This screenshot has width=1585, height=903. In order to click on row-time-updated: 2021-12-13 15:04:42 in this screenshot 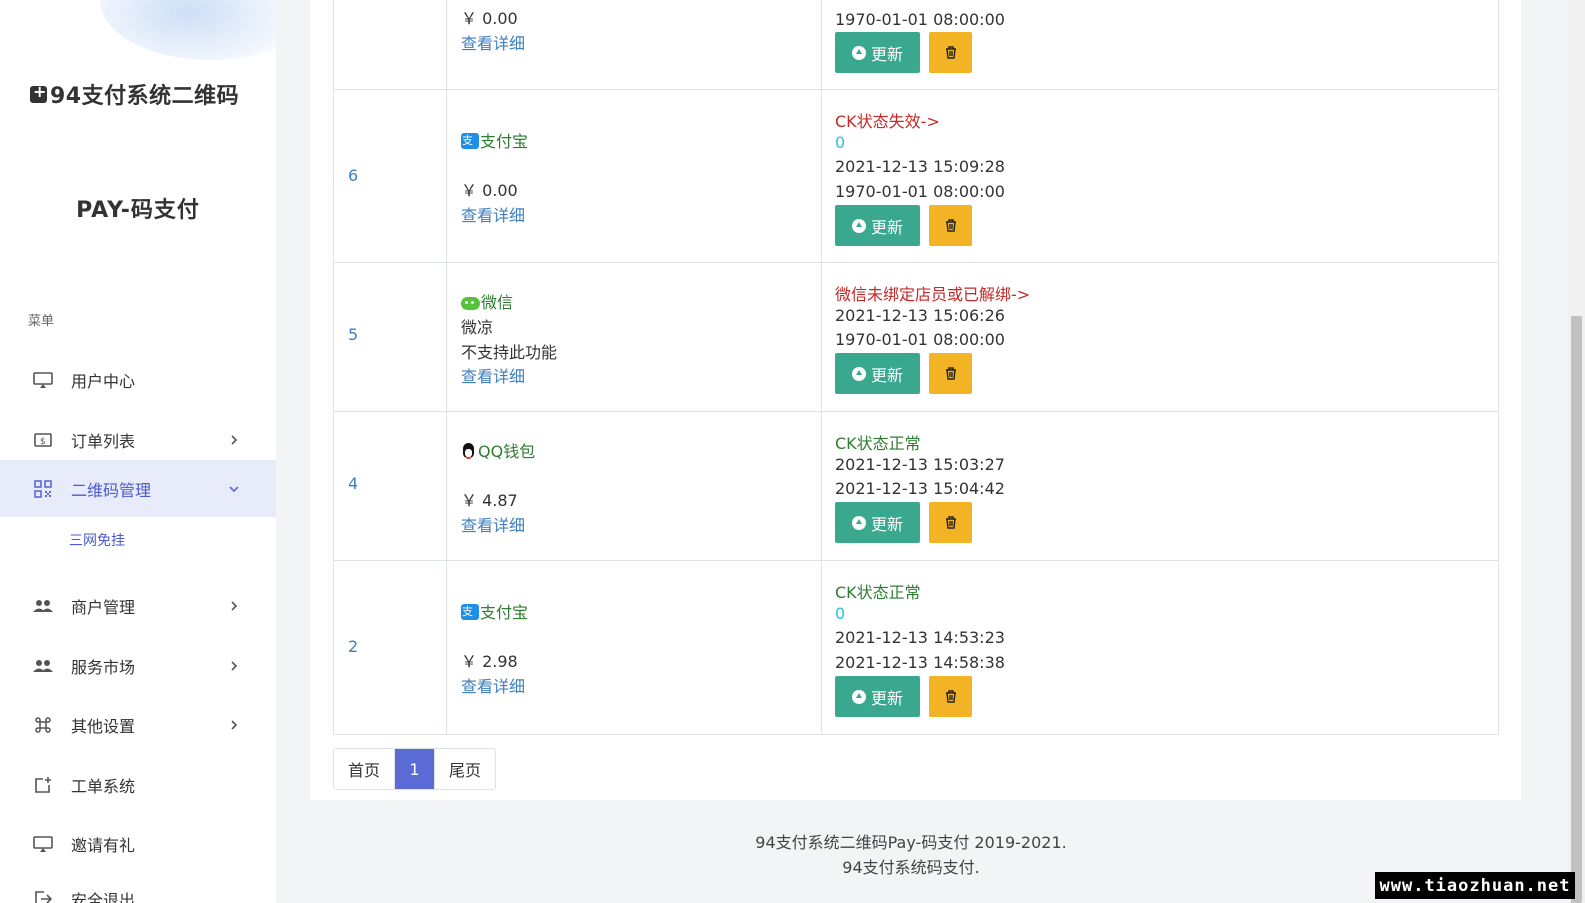, I will do `click(920, 488)`.